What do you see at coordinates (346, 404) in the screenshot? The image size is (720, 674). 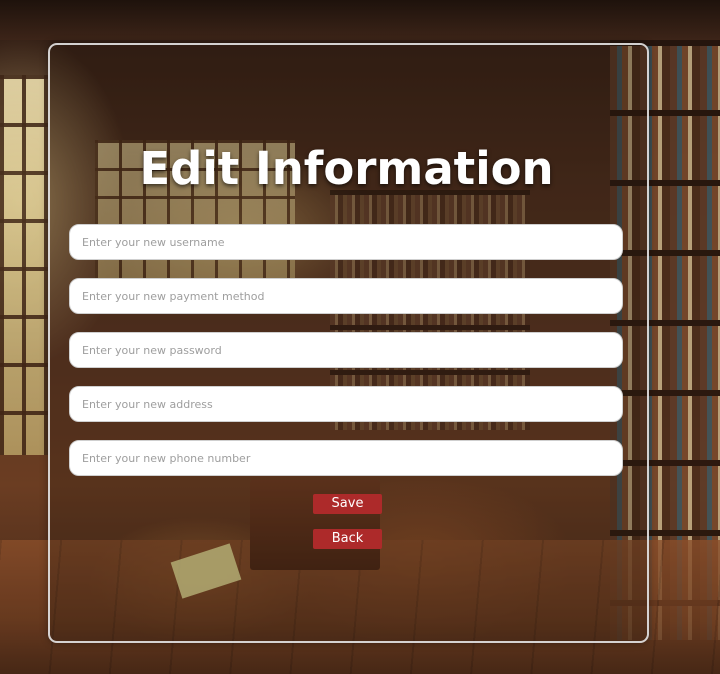 I see `address-input` at bounding box center [346, 404].